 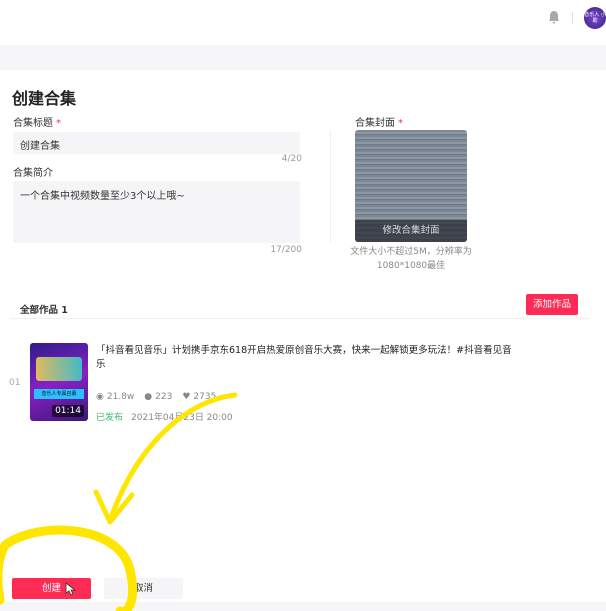 What do you see at coordinates (114, 507) in the screenshot?
I see `annotation-arrowhead` at bounding box center [114, 507].